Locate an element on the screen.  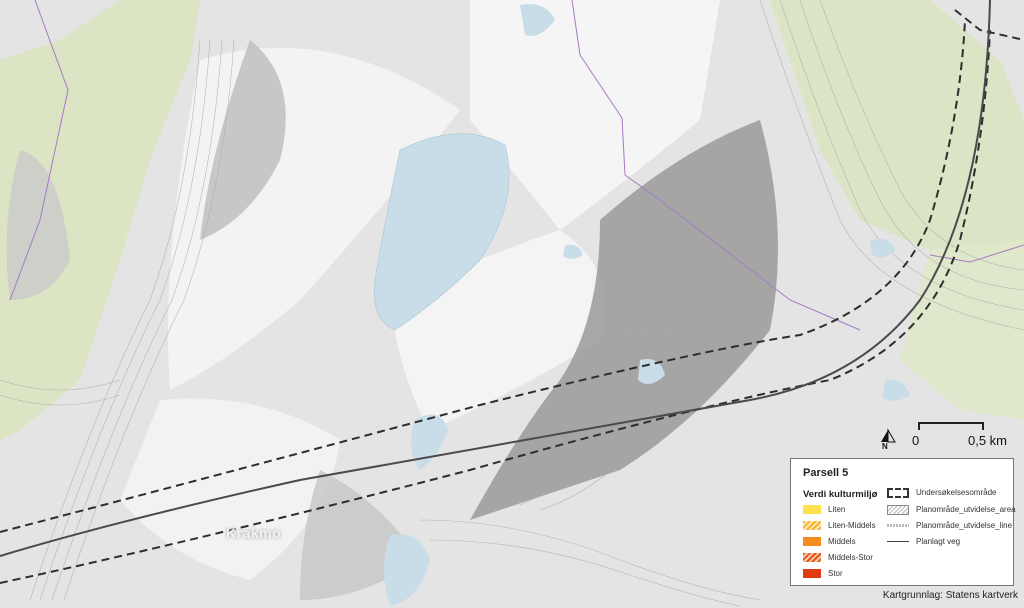
place-name-label: Krakmo is located at coordinates (254, 533).